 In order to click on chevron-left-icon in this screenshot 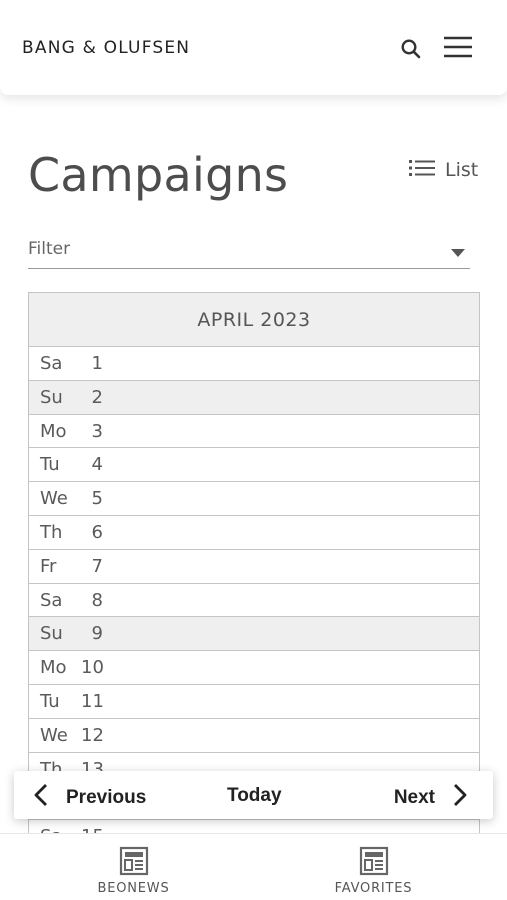, I will do `click(41, 797)`.